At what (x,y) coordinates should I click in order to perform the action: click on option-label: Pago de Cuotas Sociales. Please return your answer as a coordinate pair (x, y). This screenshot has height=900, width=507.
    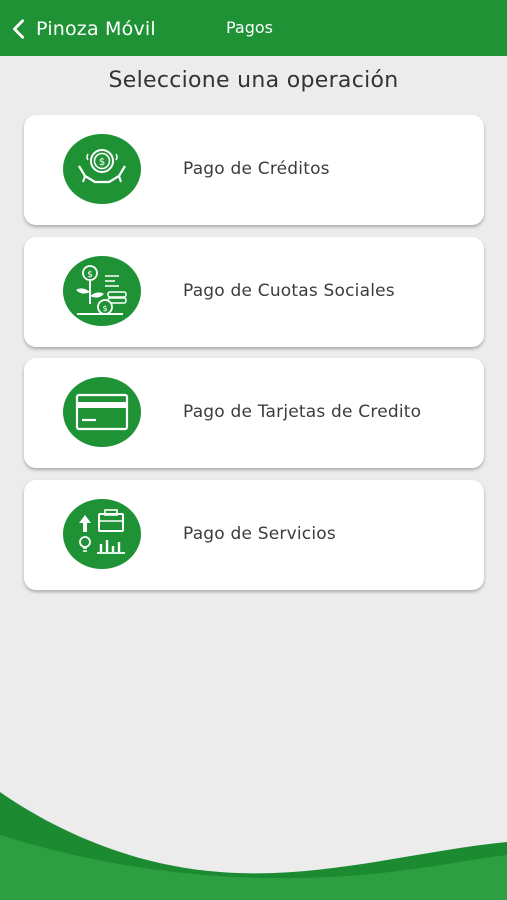
    Looking at the image, I should click on (289, 291).